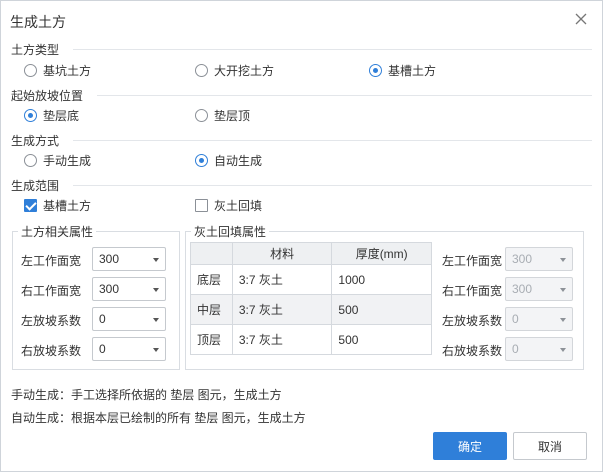 The width and height of the screenshot is (603, 472). What do you see at coordinates (129, 259) in the screenshot?
I see `left-work-width-select: 300` at bounding box center [129, 259].